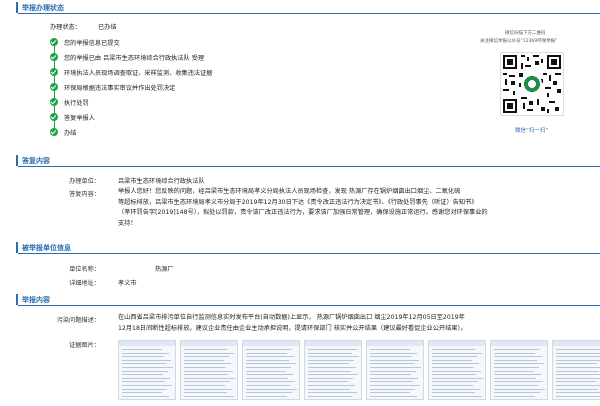  What do you see at coordinates (43, 8) in the screenshot?
I see `section-title: 举报办理状态` at bounding box center [43, 8].